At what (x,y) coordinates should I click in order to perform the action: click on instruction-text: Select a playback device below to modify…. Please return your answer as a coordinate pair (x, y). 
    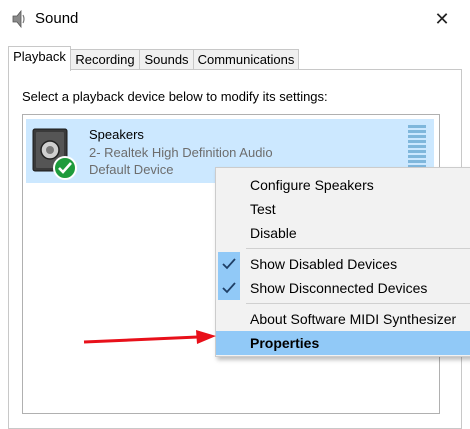
    Looking at the image, I should click on (175, 96).